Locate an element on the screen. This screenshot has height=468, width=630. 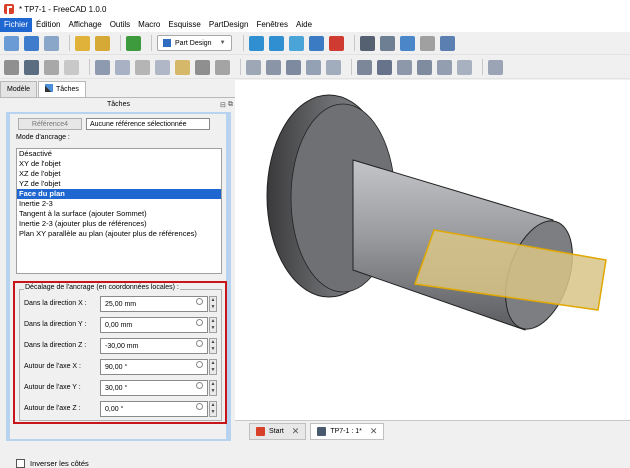
invert-sides-checkbox: Inverser les côtés is located at coordinates (52, 463).